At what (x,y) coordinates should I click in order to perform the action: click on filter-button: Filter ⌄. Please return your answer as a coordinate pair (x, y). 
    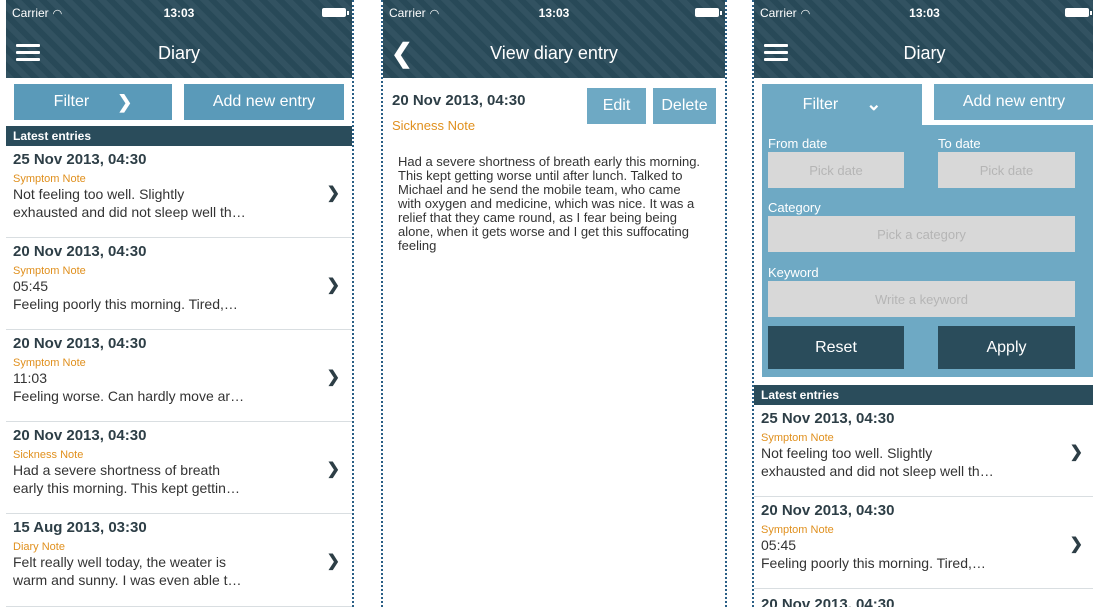
    Looking at the image, I should click on (842, 104).